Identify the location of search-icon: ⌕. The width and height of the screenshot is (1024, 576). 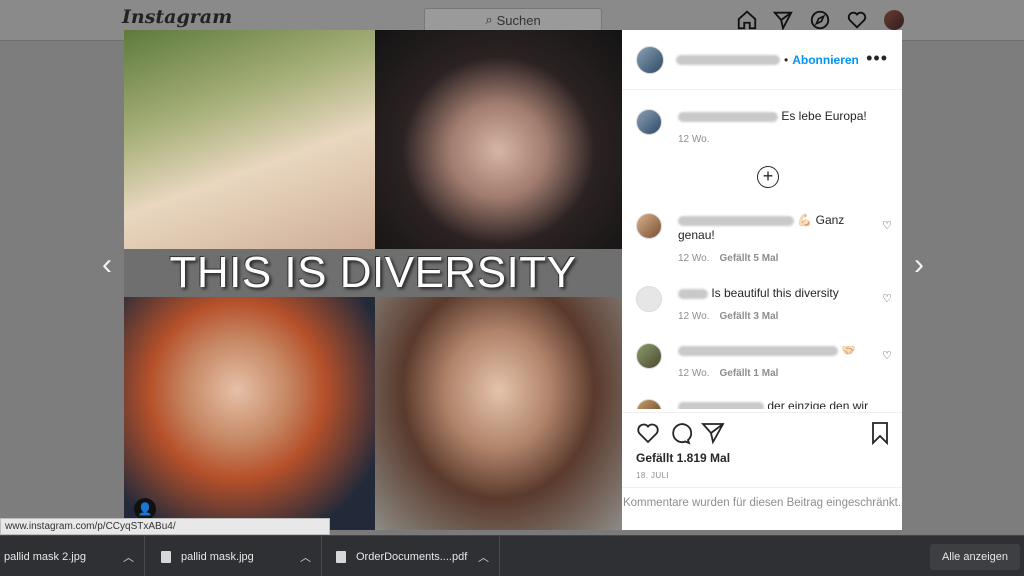
(489, 19).